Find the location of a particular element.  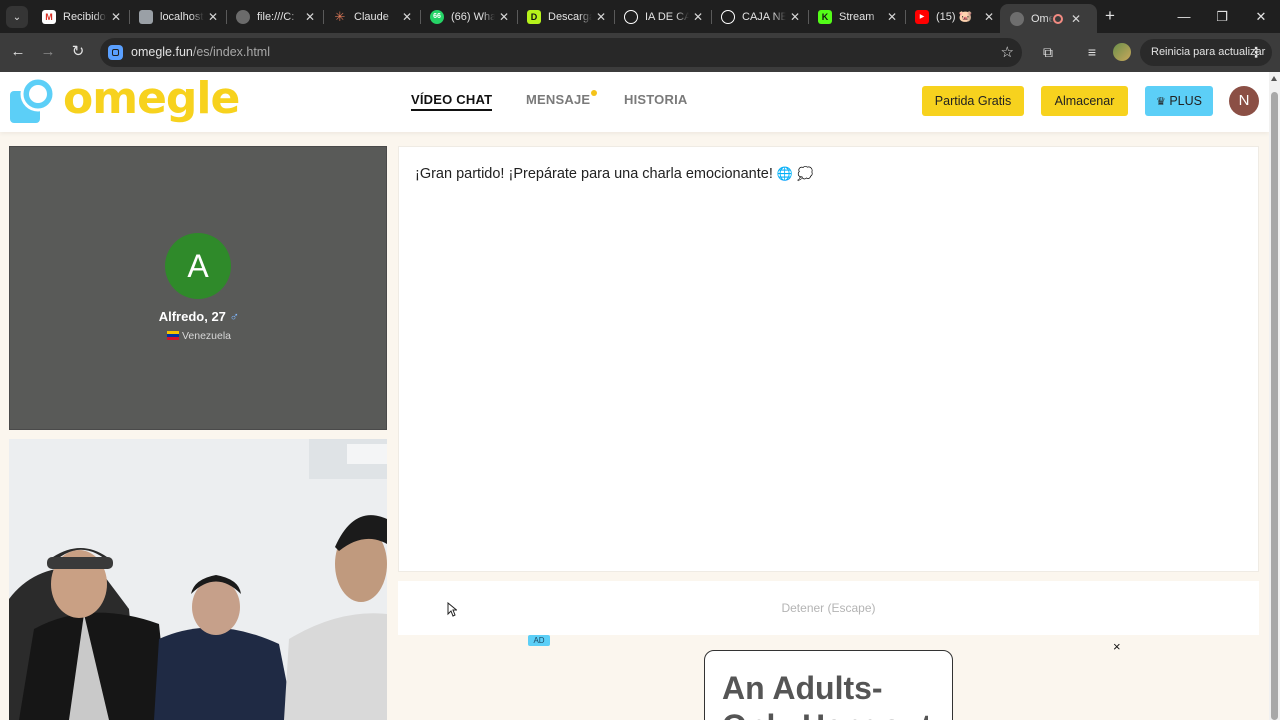

browser-tab-title: Claude is located at coordinates (371, 16).